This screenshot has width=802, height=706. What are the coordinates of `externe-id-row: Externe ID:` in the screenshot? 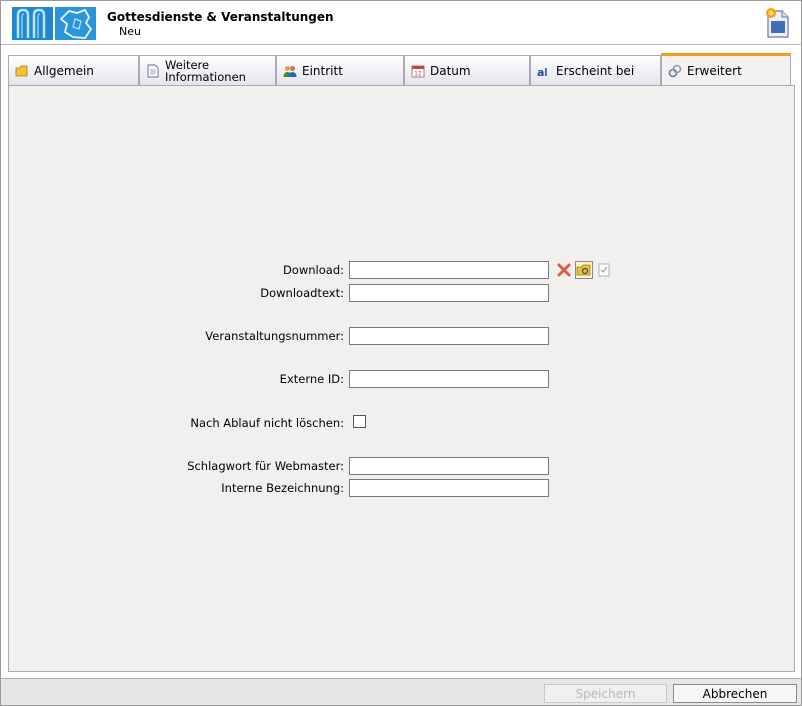 It's located at (402, 379).